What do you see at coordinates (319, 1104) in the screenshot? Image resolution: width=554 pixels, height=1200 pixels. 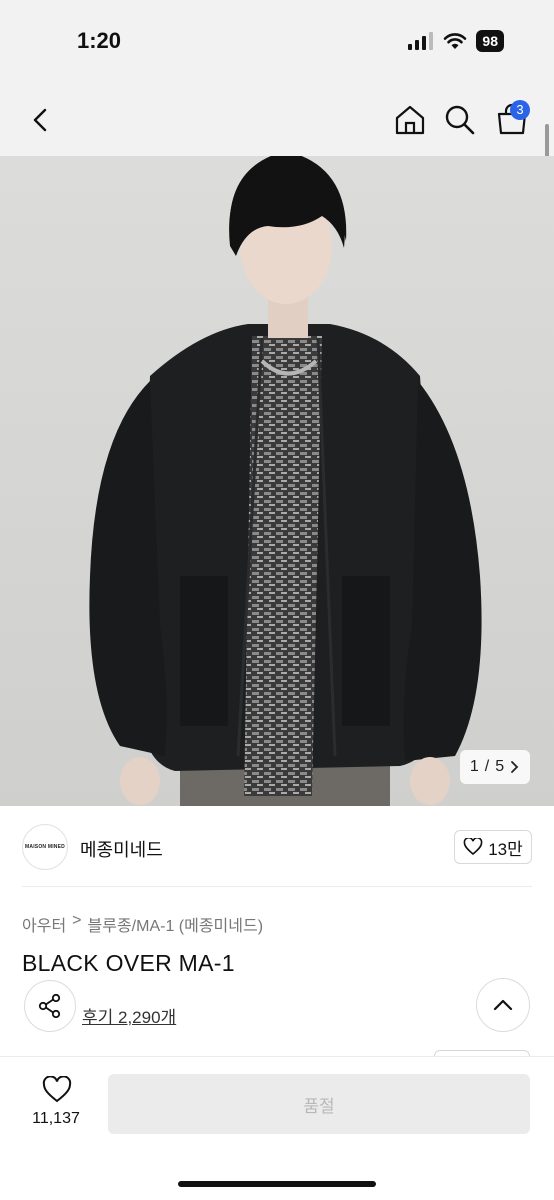 I see `buy-button: 품절` at bounding box center [319, 1104].